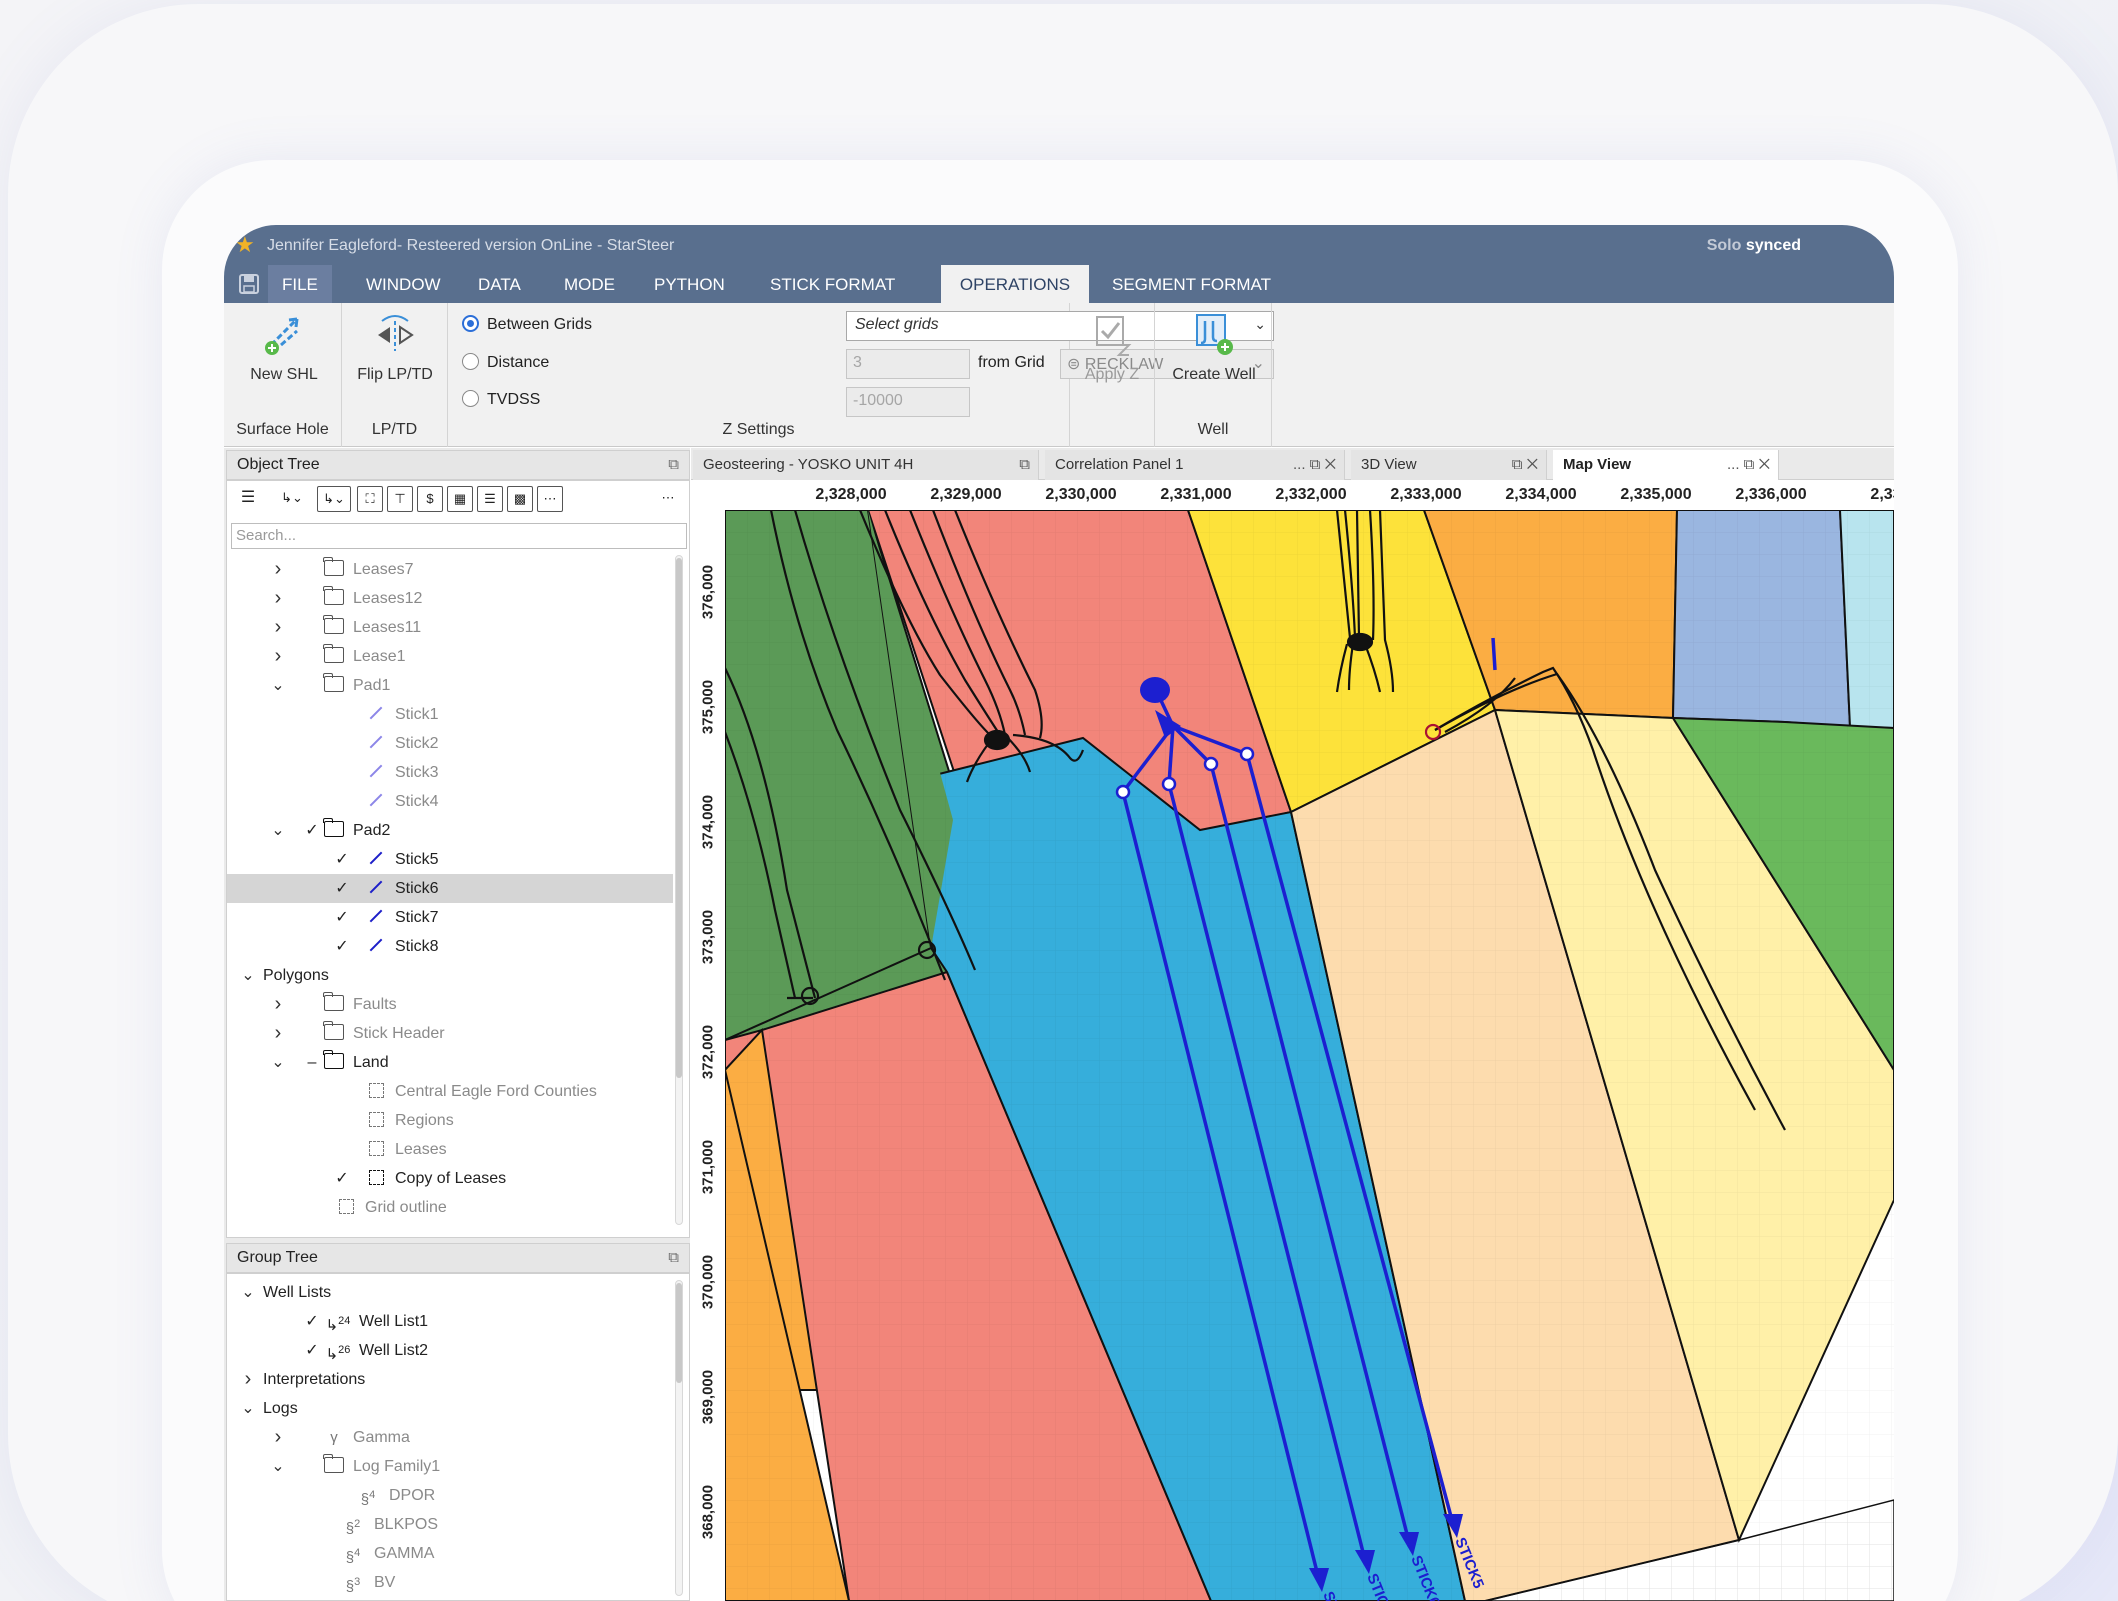  Describe the element at coordinates (450, 917) in the screenshot. I see `tree-row: ✓ Stick7` at that location.